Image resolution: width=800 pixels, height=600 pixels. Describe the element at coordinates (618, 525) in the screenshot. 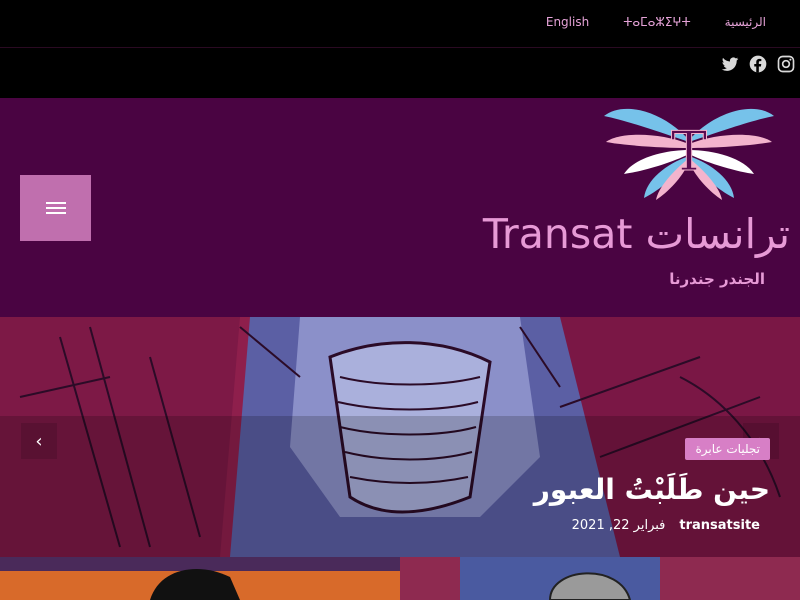

I see `post-date: فبراير 22, 2021` at that location.